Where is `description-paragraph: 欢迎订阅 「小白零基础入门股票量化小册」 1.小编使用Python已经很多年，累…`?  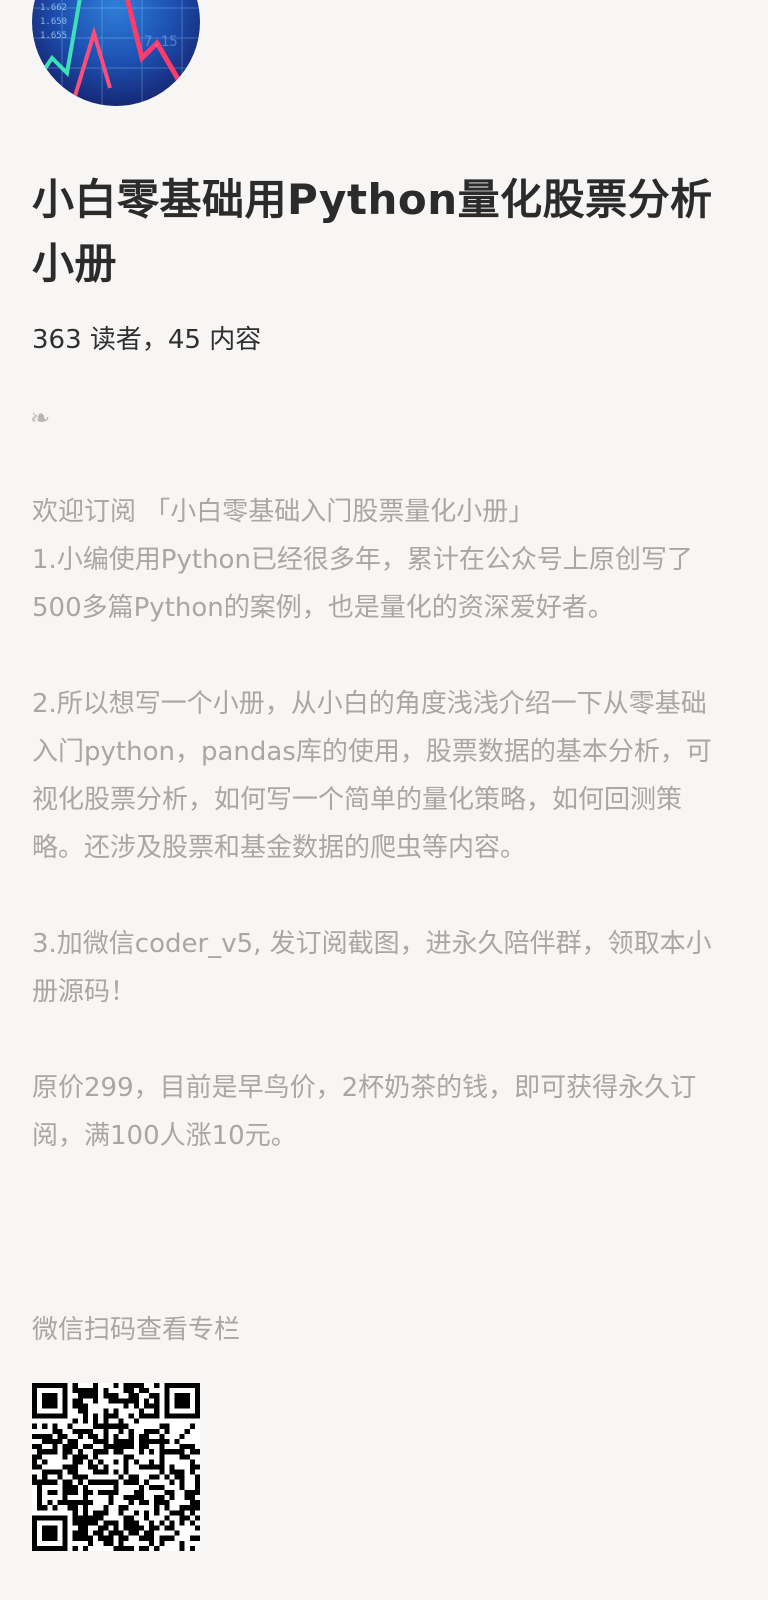 description-paragraph: 欢迎订阅 「小白零基础入门股票量化小册」 1.小编使用Python已经很多年，累… is located at coordinates (362, 560).